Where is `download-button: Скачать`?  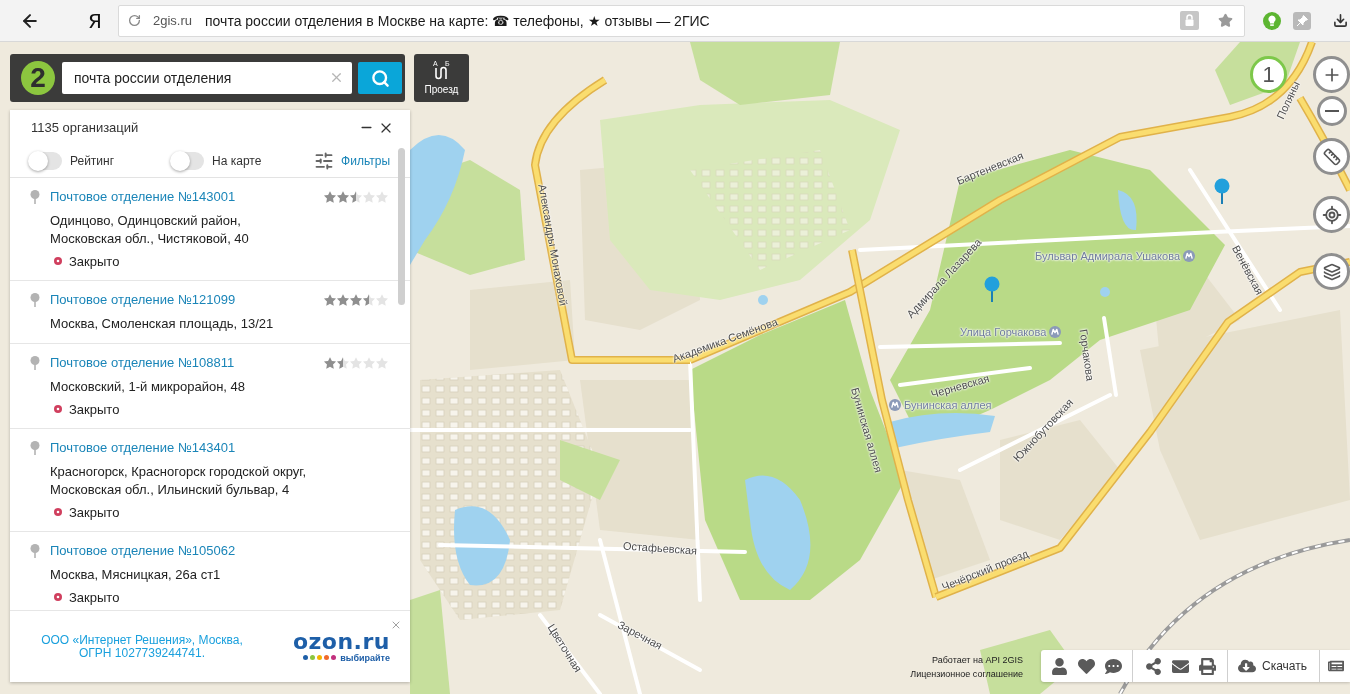 download-button: Скачать is located at coordinates (1272, 666).